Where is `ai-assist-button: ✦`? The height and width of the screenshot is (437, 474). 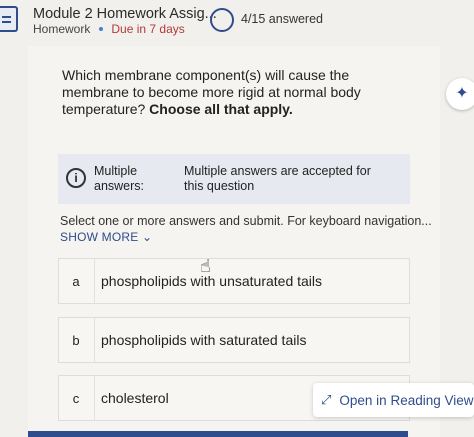
ai-assist-button: ✦ is located at coordinates (460, 94).